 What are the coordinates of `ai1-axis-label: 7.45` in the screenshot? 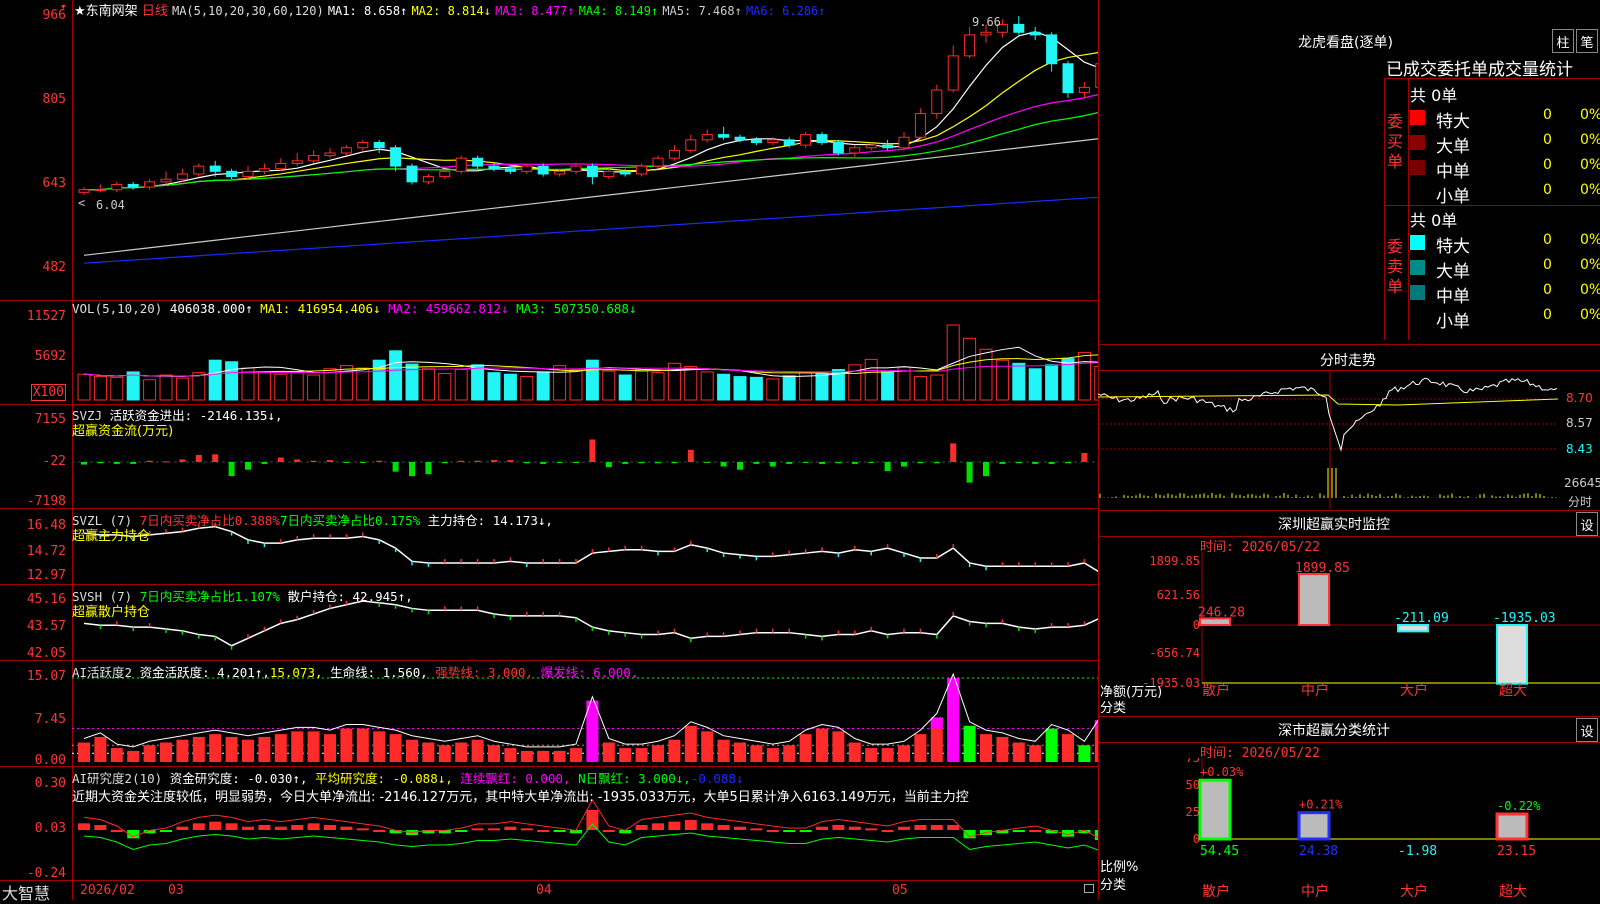 It's located at (50, 719).